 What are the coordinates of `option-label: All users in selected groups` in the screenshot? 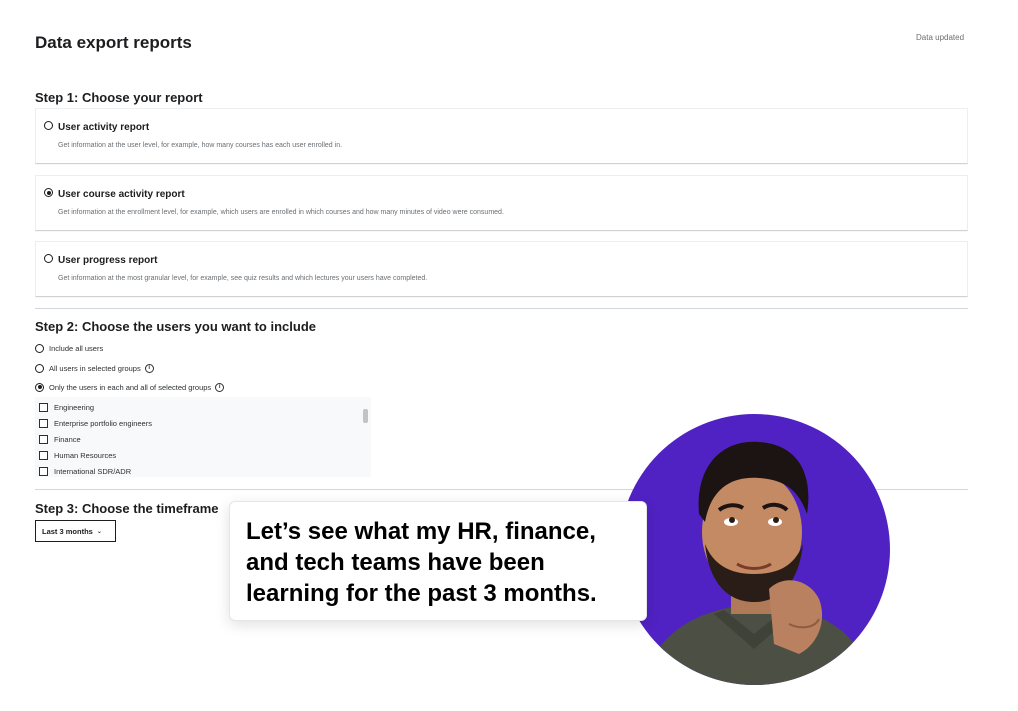 It's located at (95, 368).